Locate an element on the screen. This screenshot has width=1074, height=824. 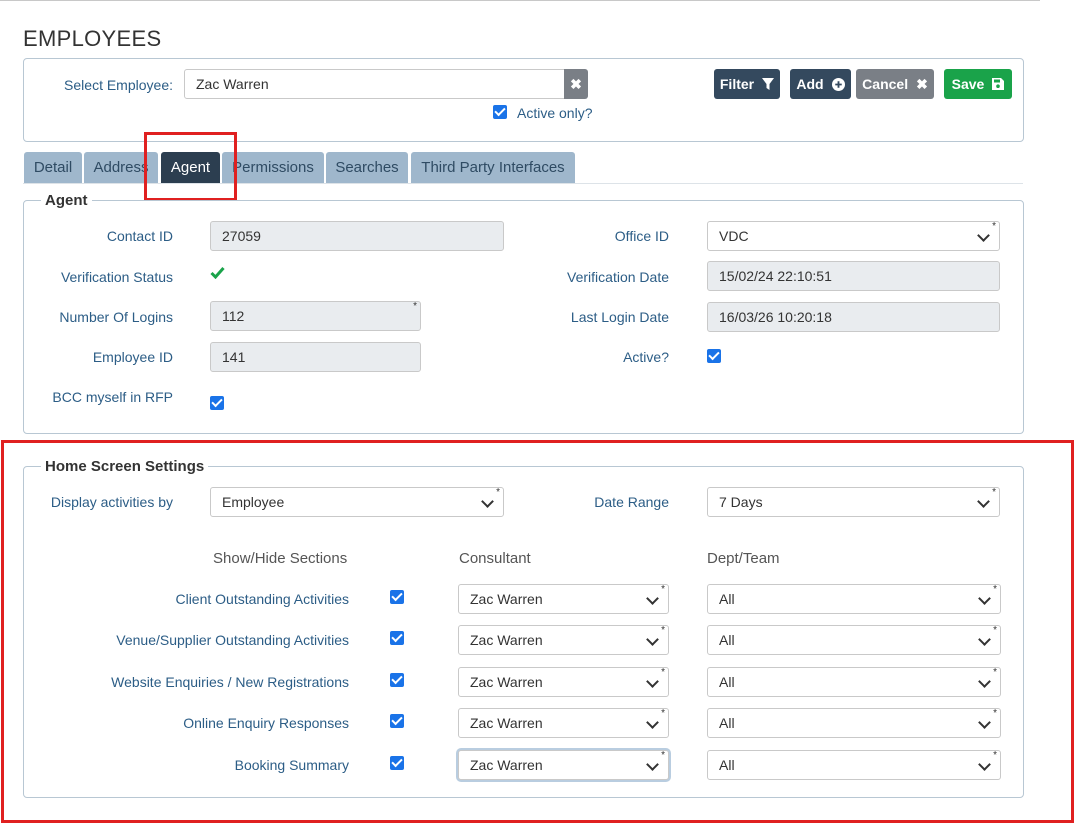
cancel-button: Cancel ✖ is located at coordinates (895, 84).